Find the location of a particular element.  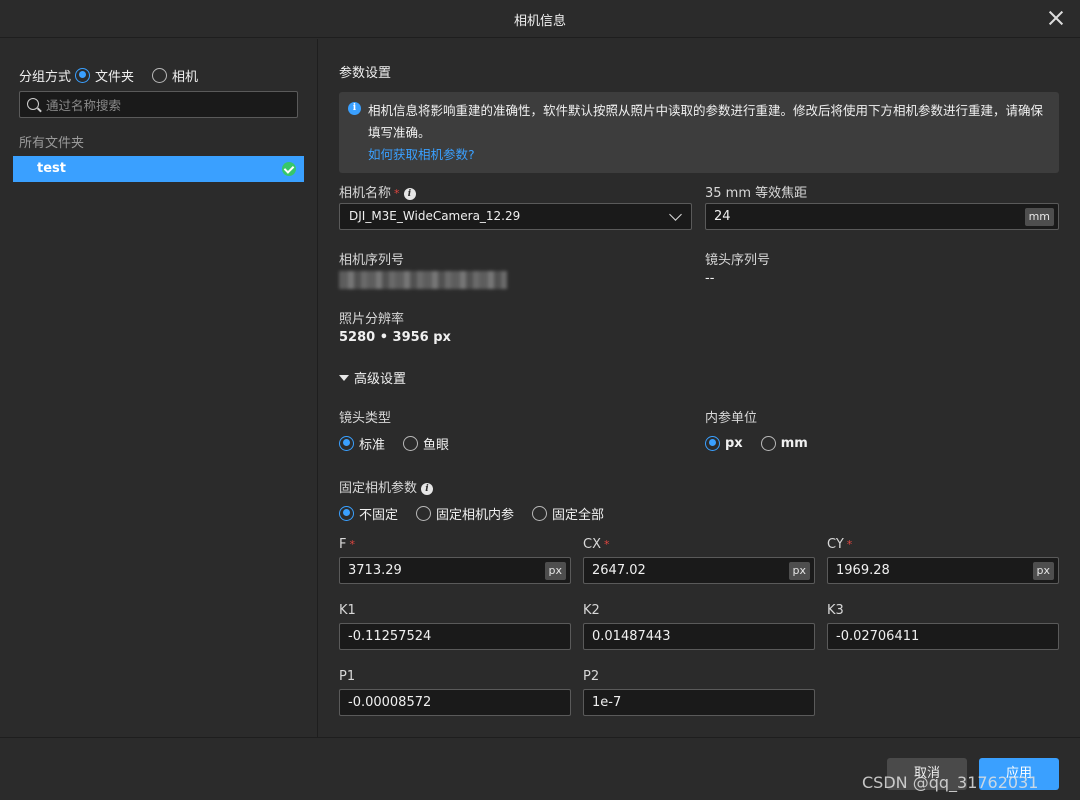

search-box is located at coordinates (158, 104).